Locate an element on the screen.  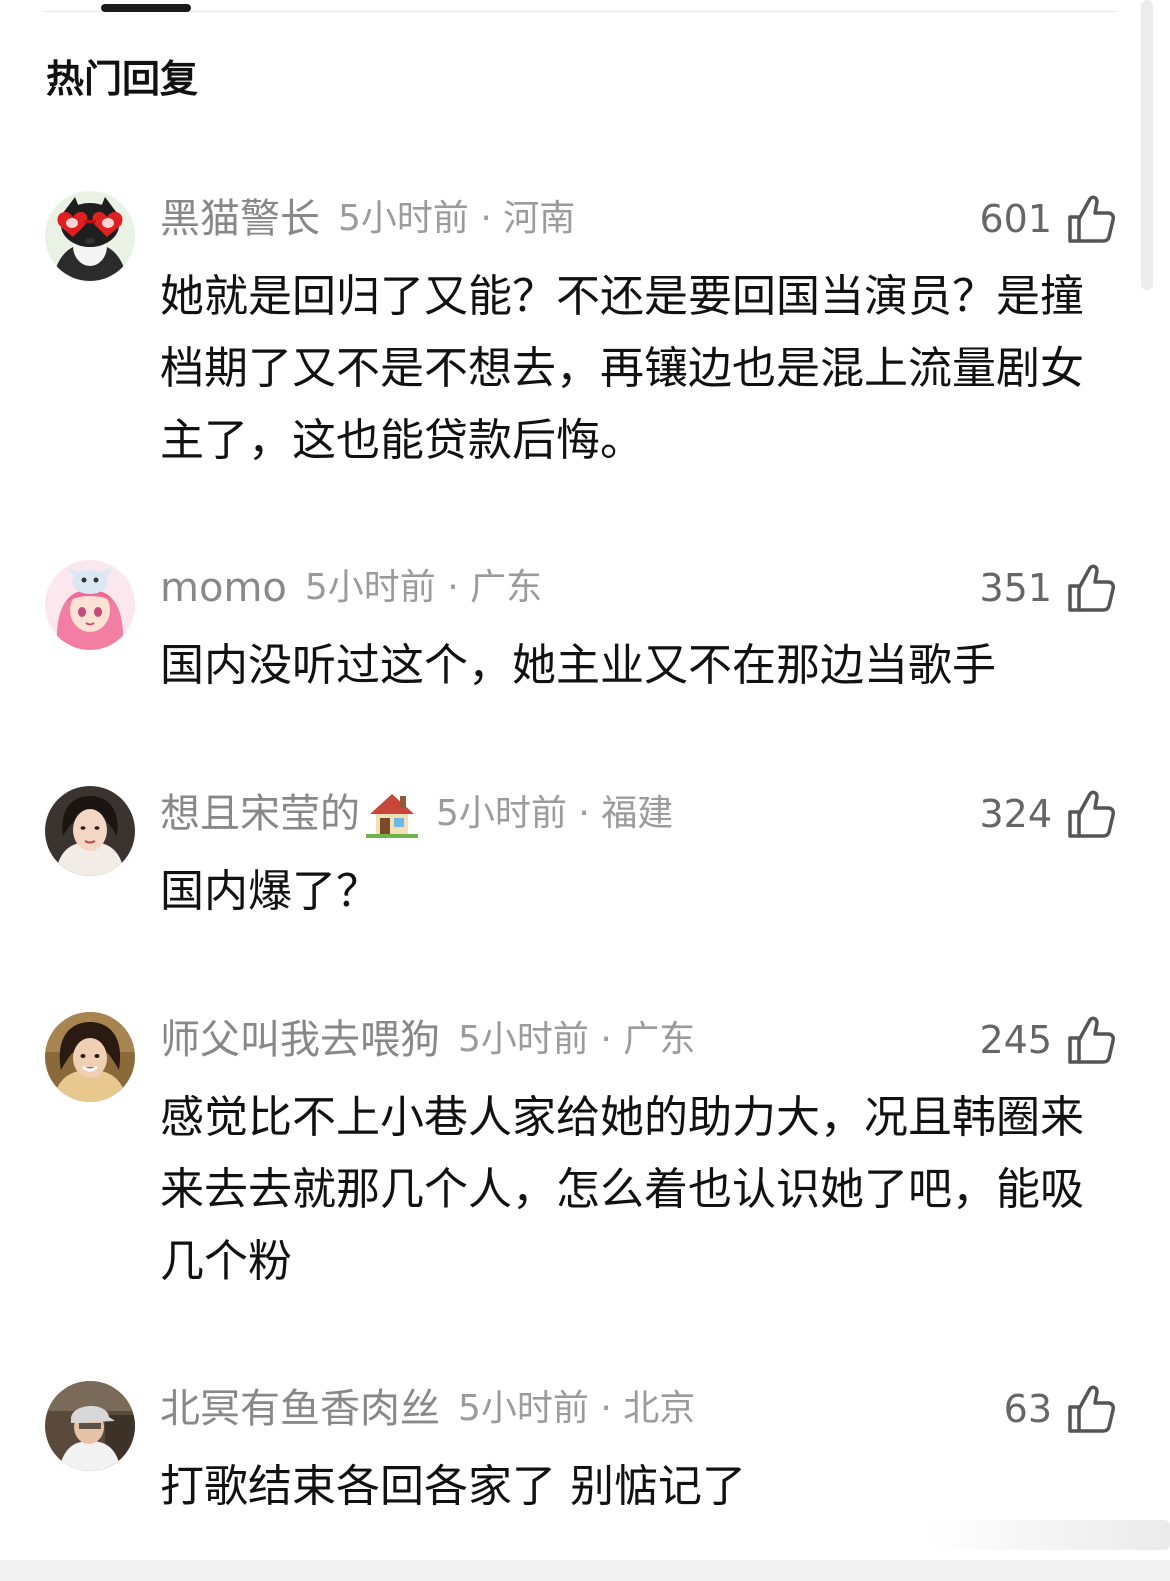
comment-text: 打歌结束各回各家了 别惦记了 is located at coordinates (453, 1486).